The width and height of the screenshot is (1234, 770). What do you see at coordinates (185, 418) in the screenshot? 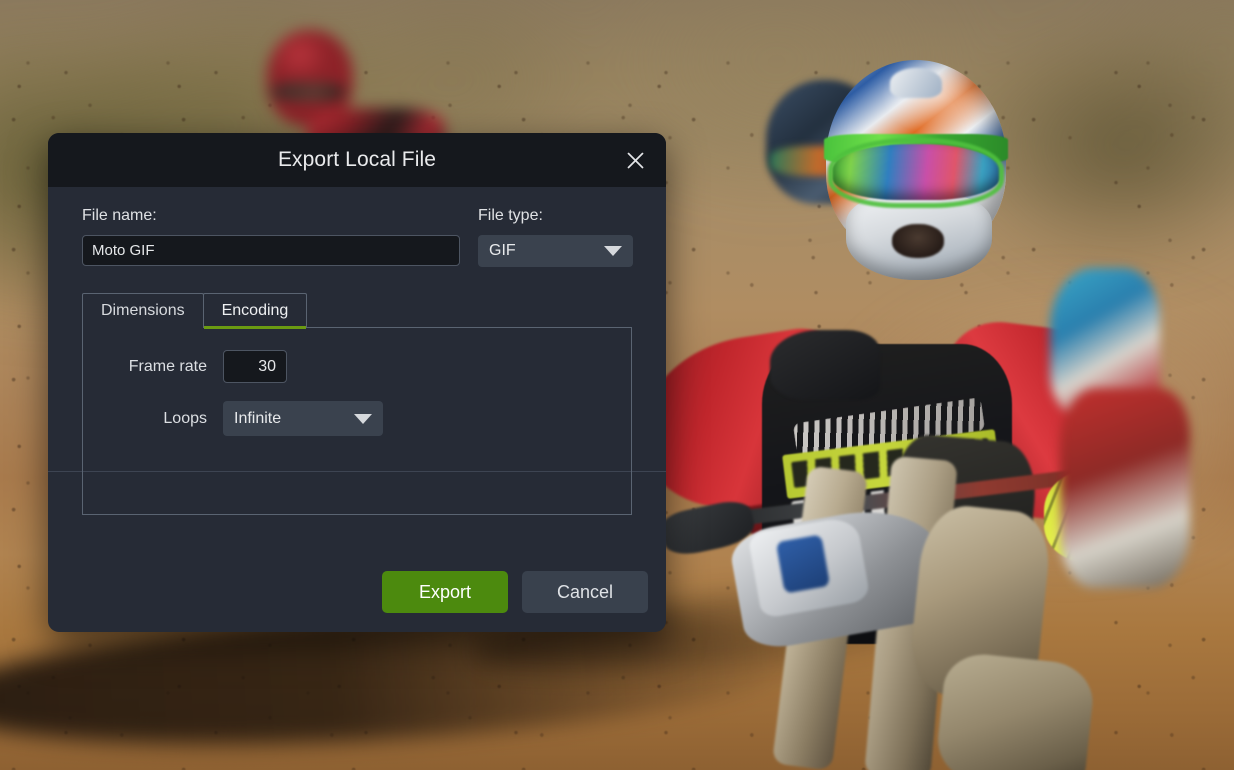
I see `loops-label: Loops` at bounding box center [185, 418].